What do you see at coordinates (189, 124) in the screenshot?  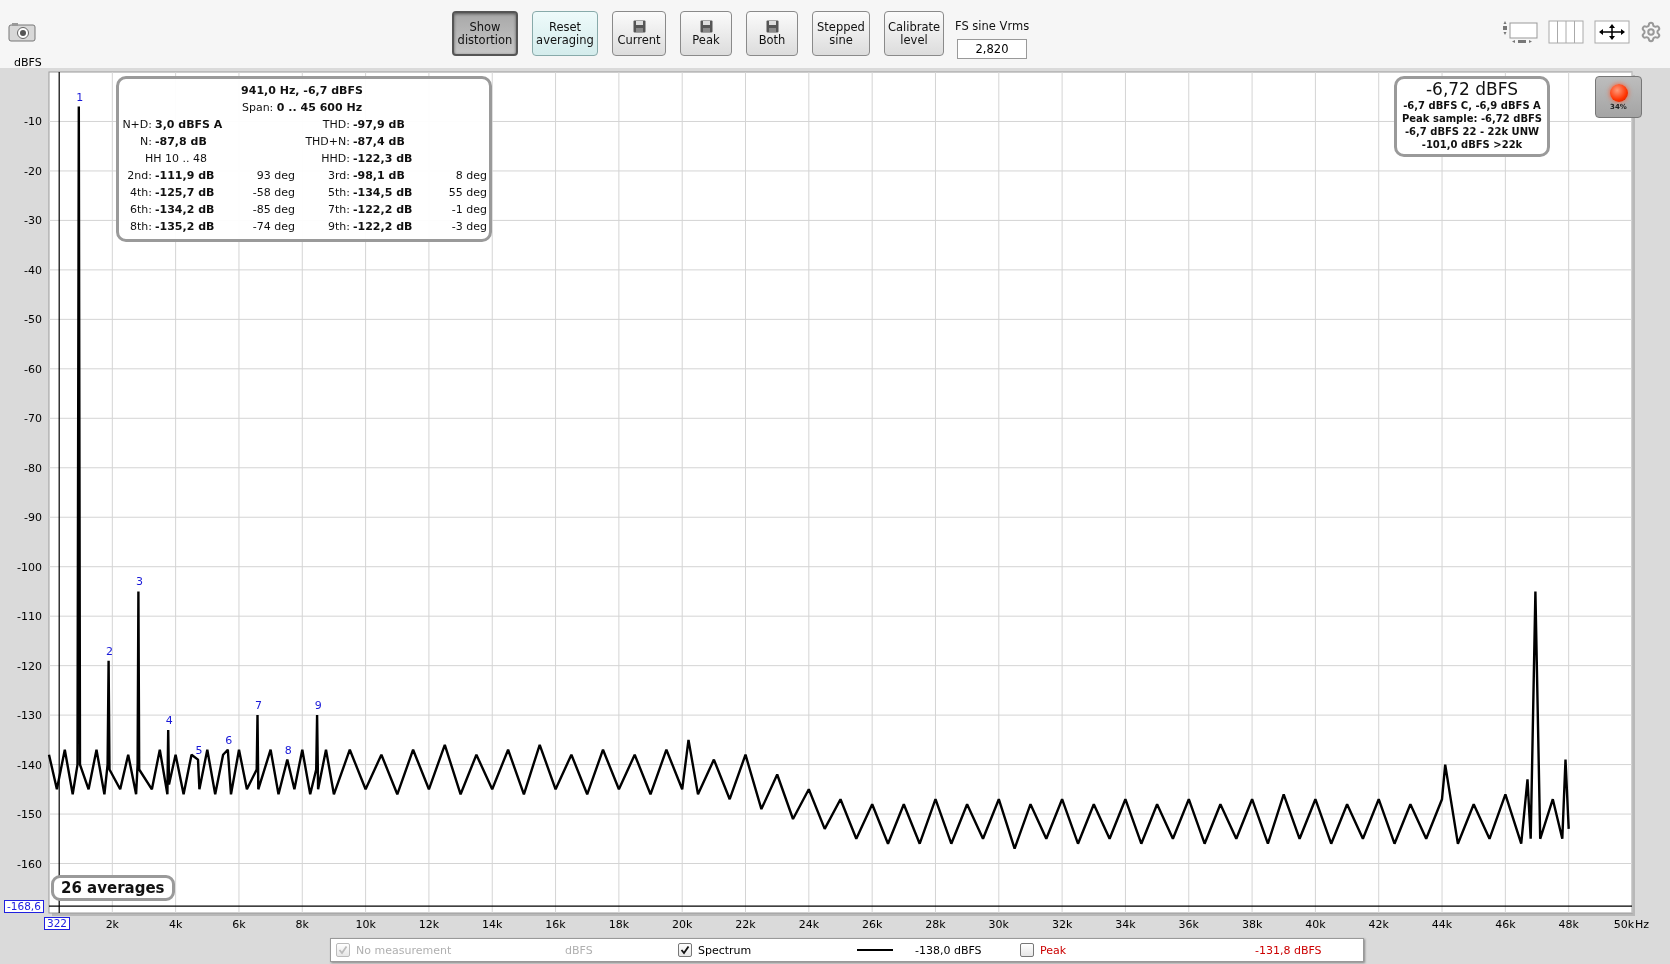 I see `metric-value: 3,0 dBFS A` at bounding box center [189, 124].